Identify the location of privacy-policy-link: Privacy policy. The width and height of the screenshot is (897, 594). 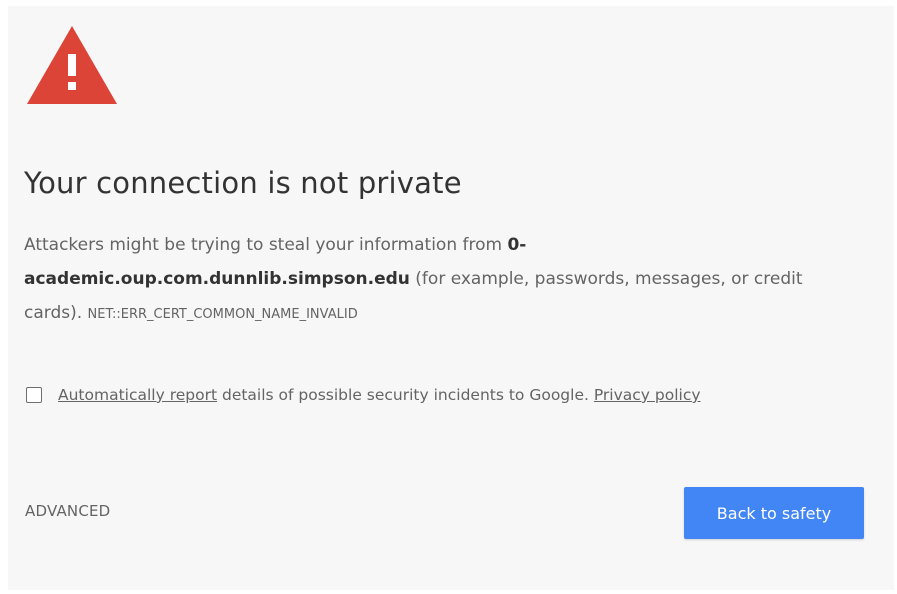
(647, 395).